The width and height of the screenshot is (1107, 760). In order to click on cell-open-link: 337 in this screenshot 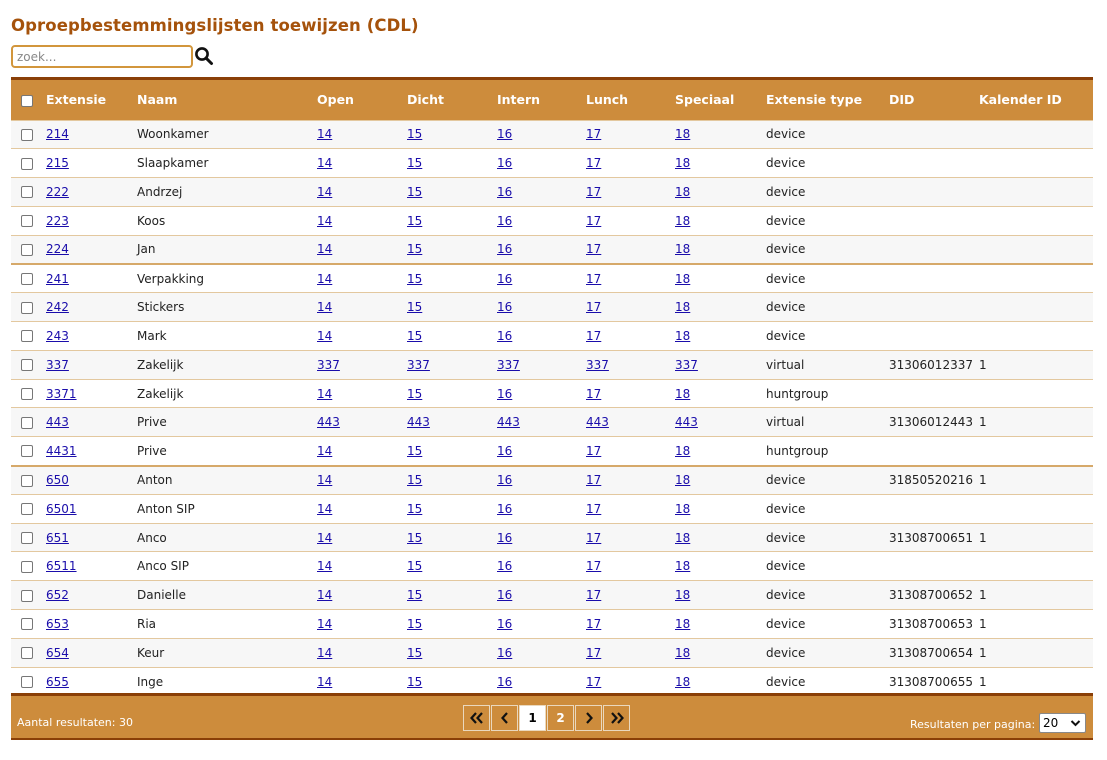, I will do `click(328, 365)`.